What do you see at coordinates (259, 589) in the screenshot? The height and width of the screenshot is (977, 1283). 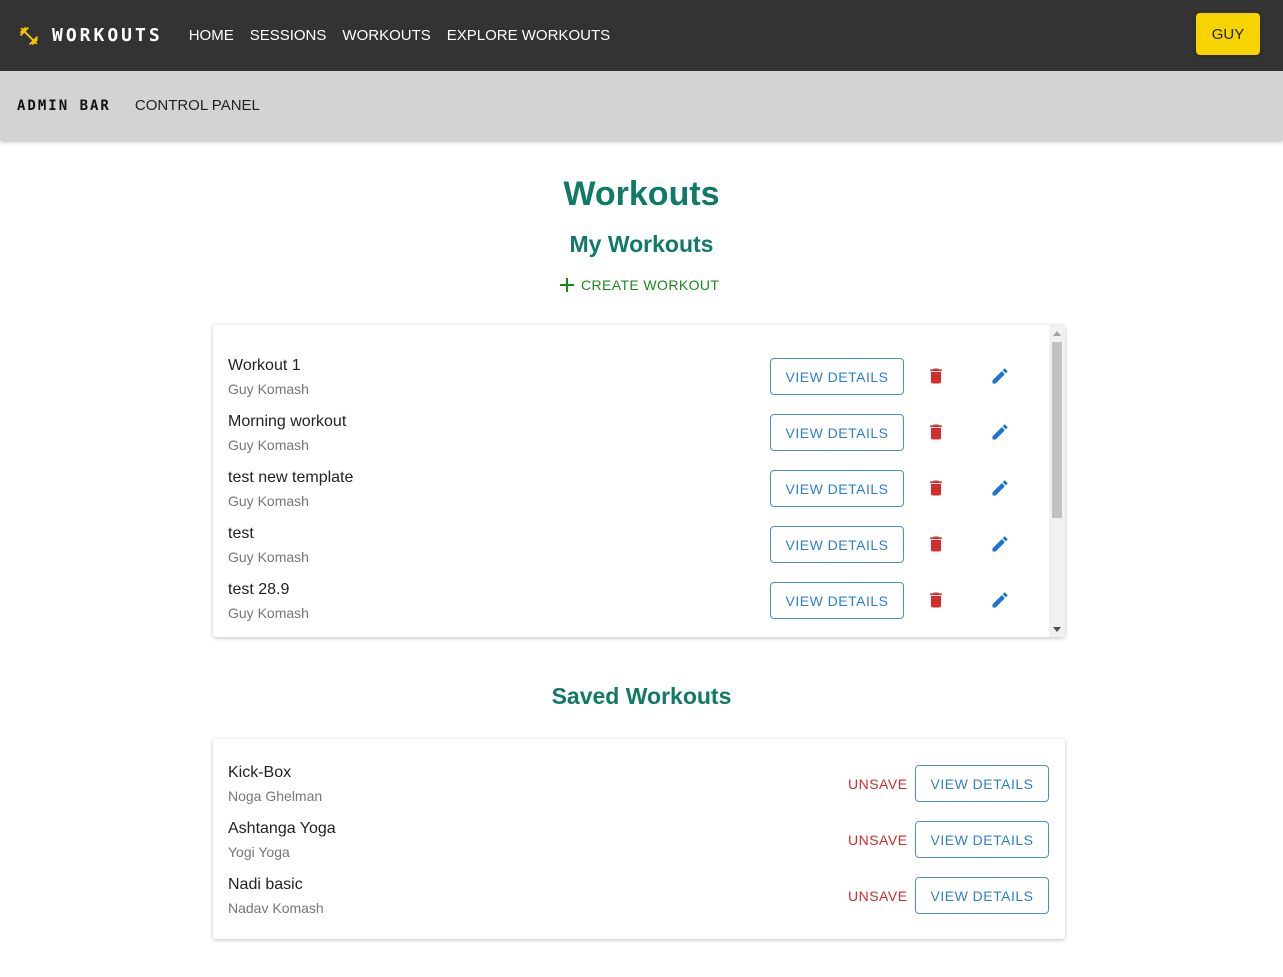 I see `workout-title: test 28.9` at bounding box center [259, 589].